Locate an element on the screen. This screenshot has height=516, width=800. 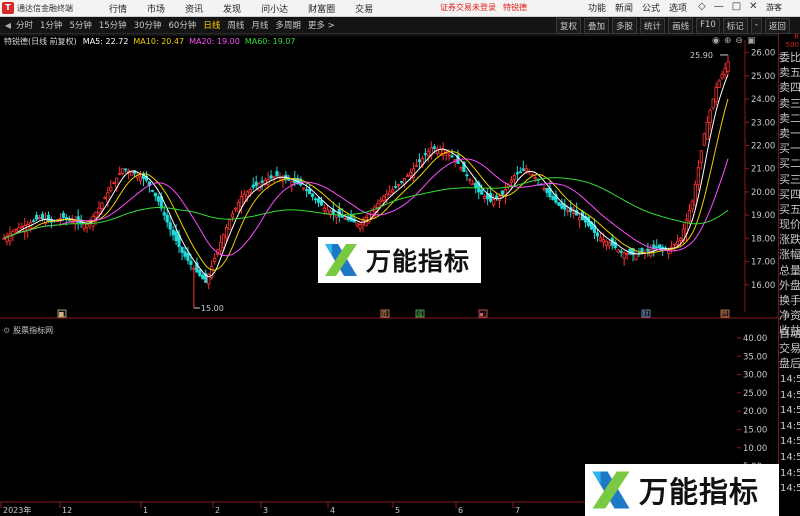
tick-time-1: 14:56 is located at coordinates (790, 395).